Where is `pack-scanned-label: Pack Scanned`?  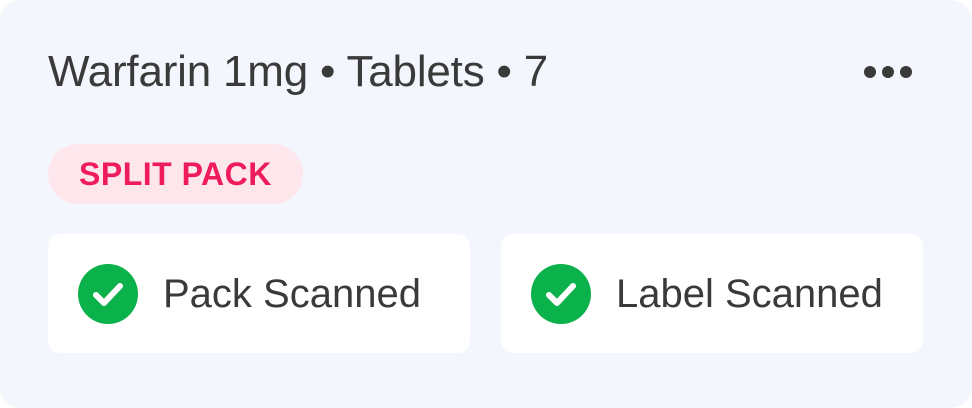
pack-scanned-label: Pack Scanned is located at coordinates (292, 294).